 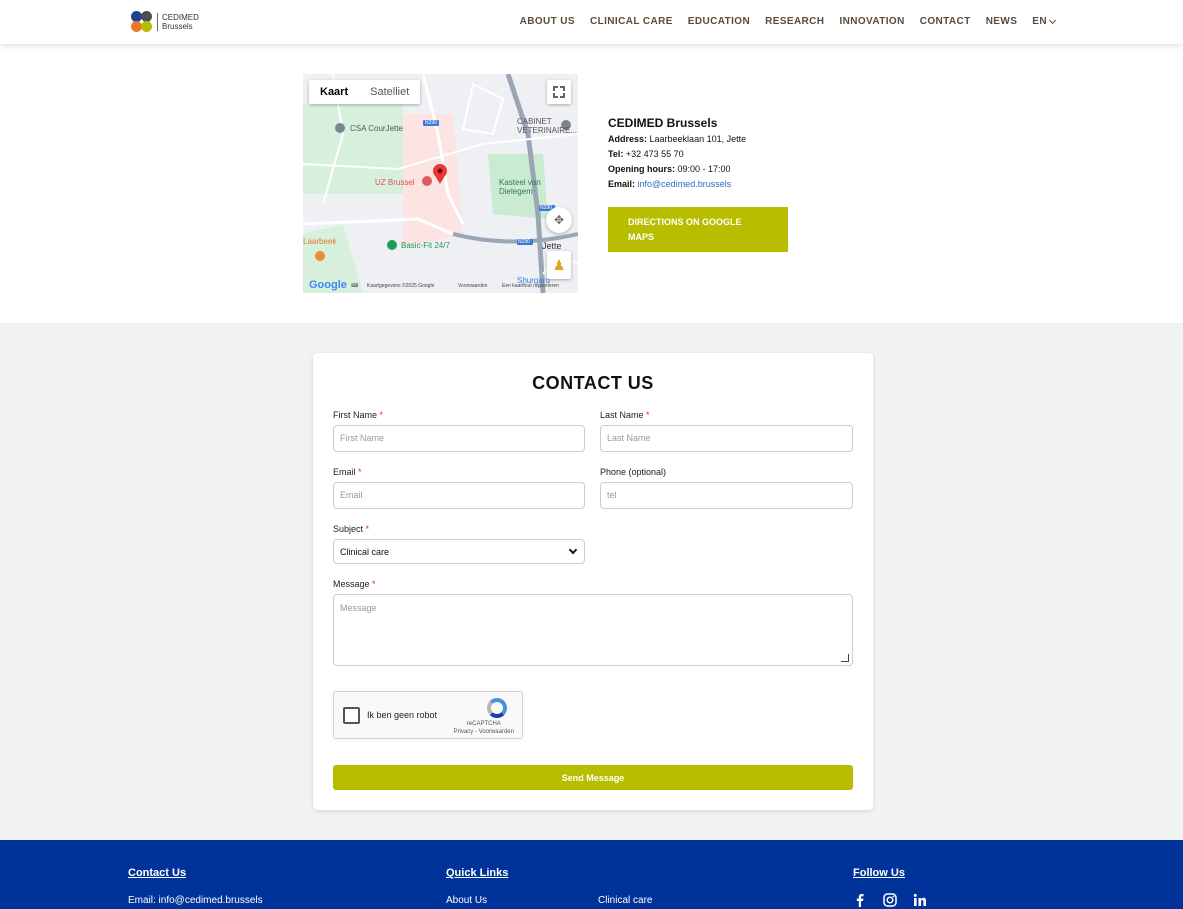 I want to click on map-type-tabs: Kaart Satelliet, so click(x=365, y=92).